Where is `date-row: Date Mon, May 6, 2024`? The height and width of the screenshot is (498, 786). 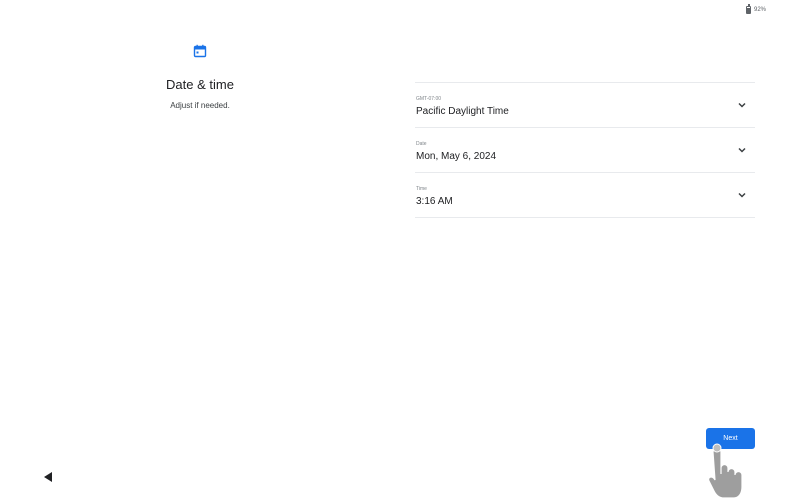
date-row: Date Mon, May 6, 2024 is located at coordinates (585, 150).